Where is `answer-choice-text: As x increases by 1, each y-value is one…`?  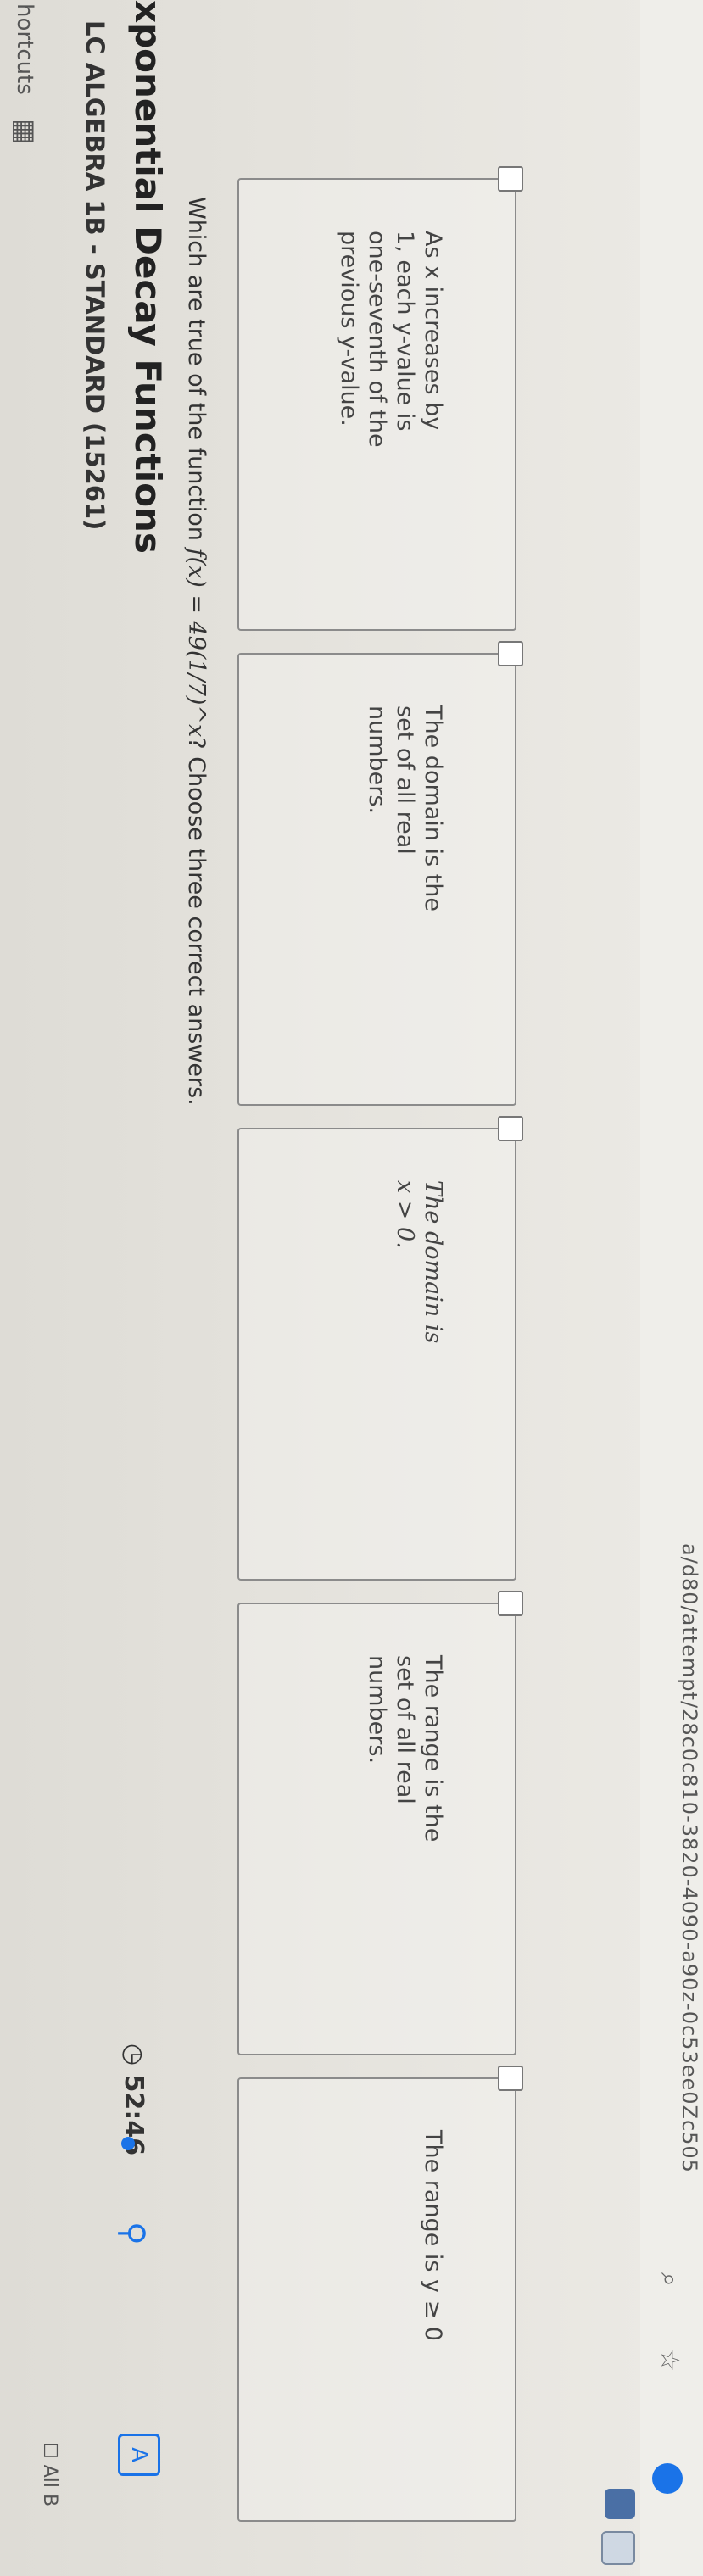
answer-choice-text: As x increases by 1, each y-value is one… is located at coordinates (391, 339).